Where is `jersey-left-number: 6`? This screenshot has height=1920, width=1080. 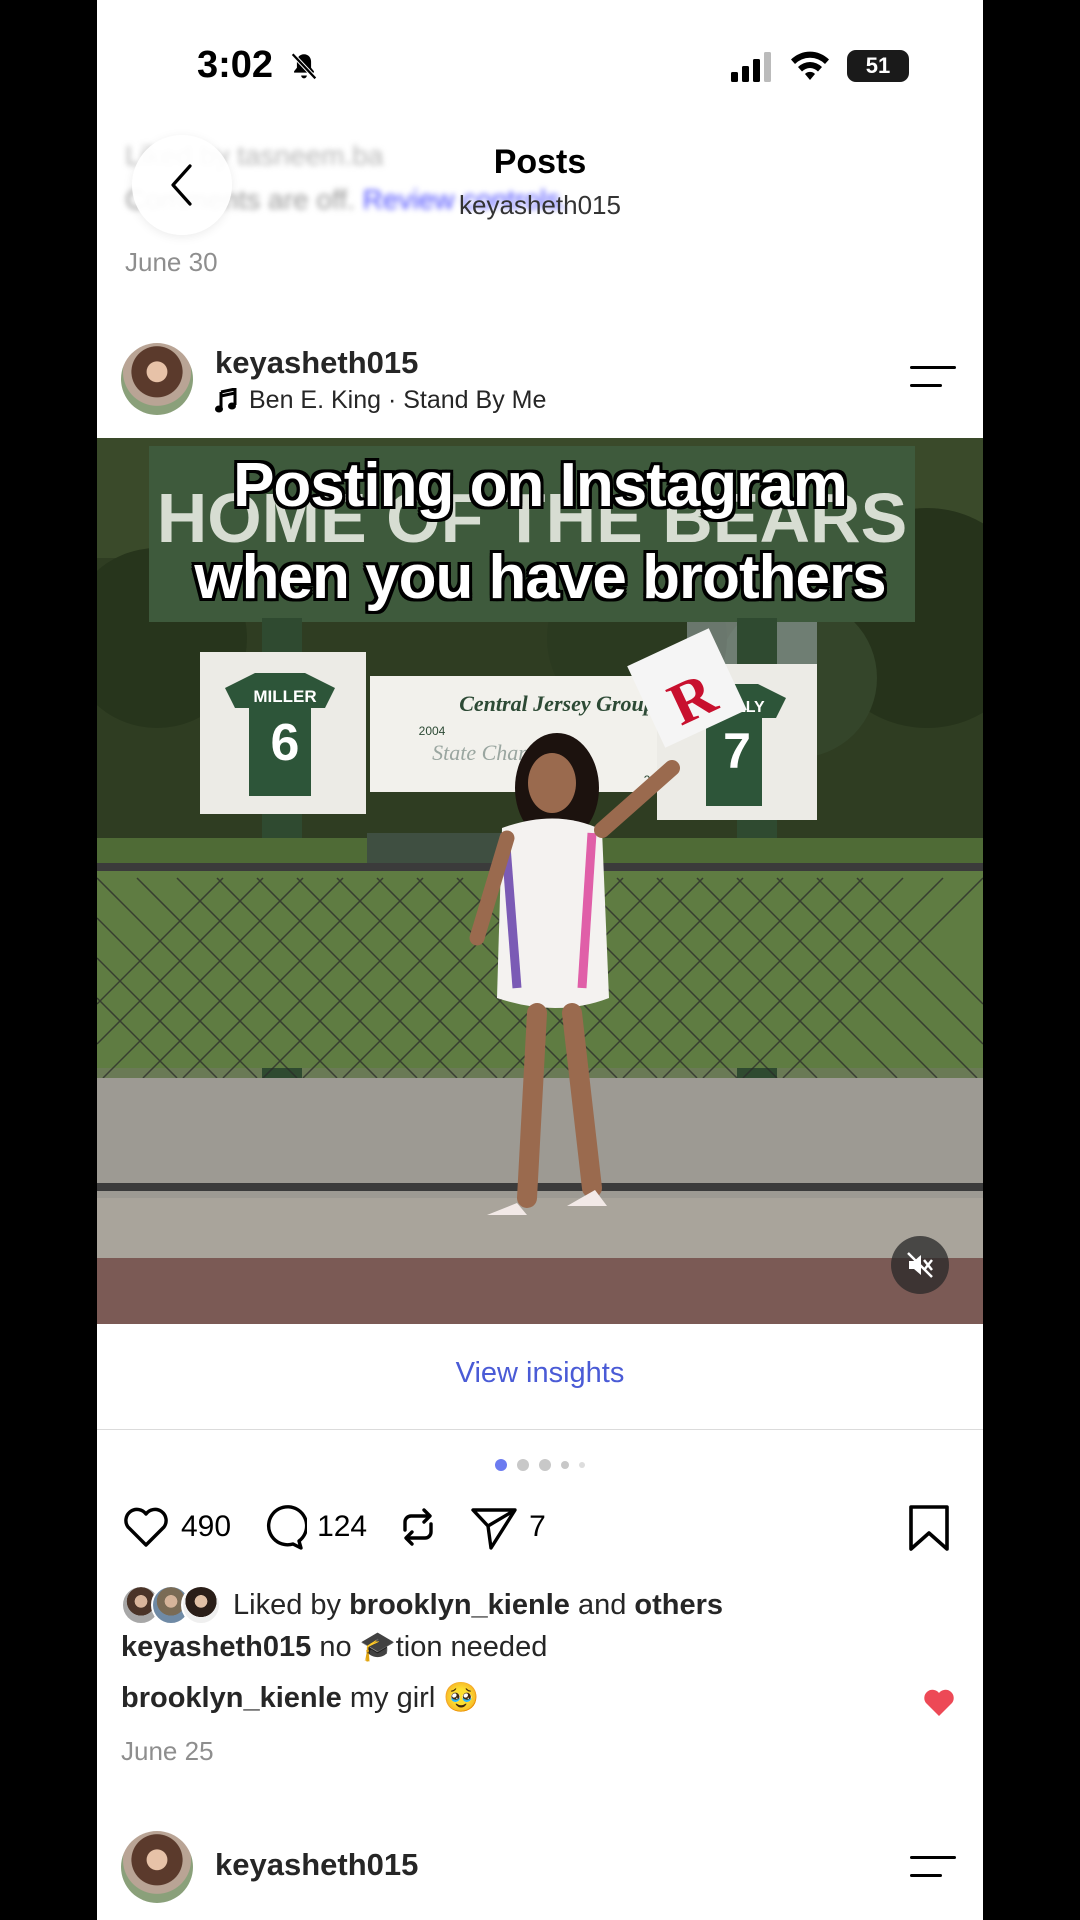 jersey-left-number: 6 is located at coordinates (285, 743).